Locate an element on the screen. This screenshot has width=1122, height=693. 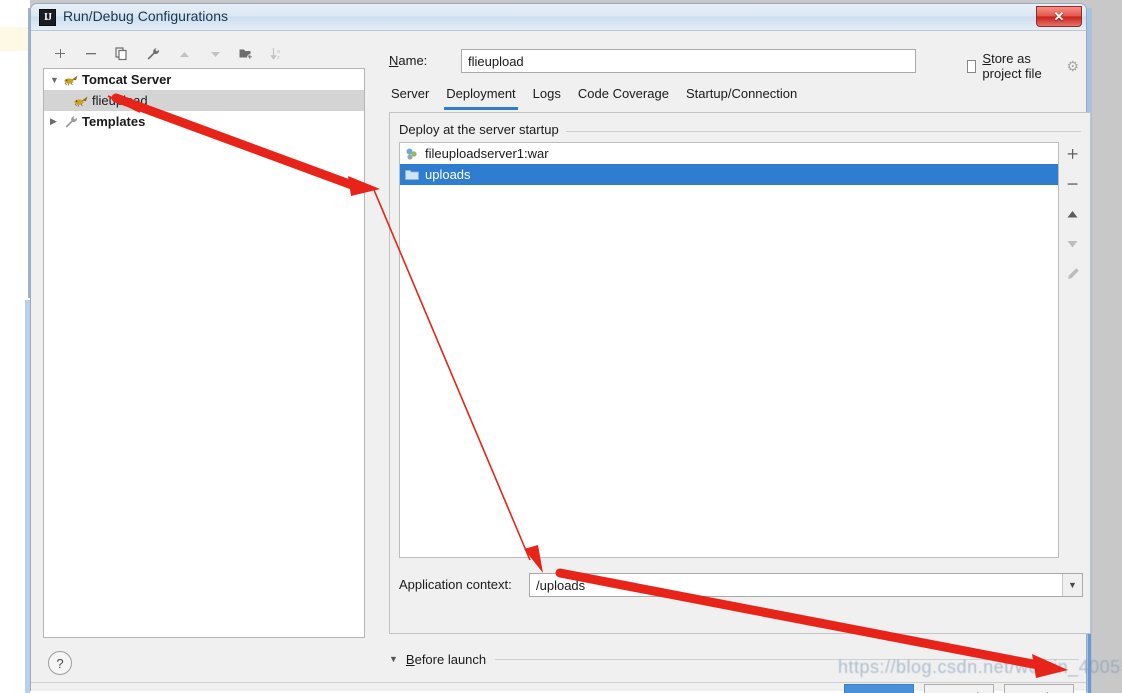
store-as-project-file-label: Store as project file is located at coordinates (1012, 66).